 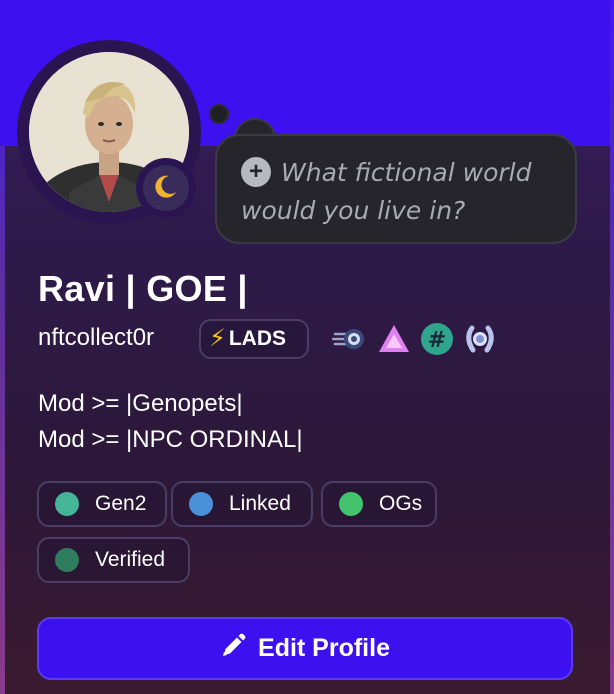 I want to click on speedometer-badge-icon, so click(x=348, y=339).